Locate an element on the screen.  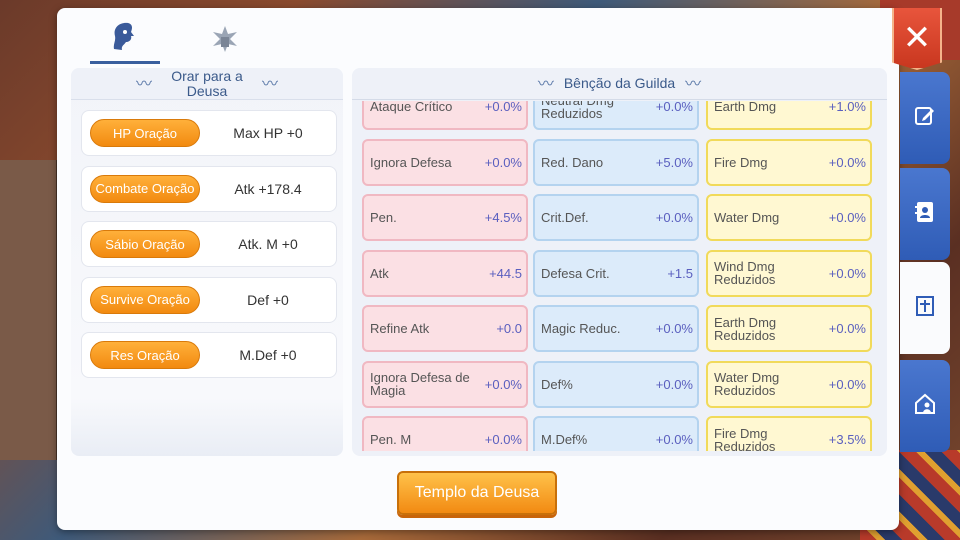
stat-name: Earth Dmg Reduzidos is located at coordinates (745, 328).